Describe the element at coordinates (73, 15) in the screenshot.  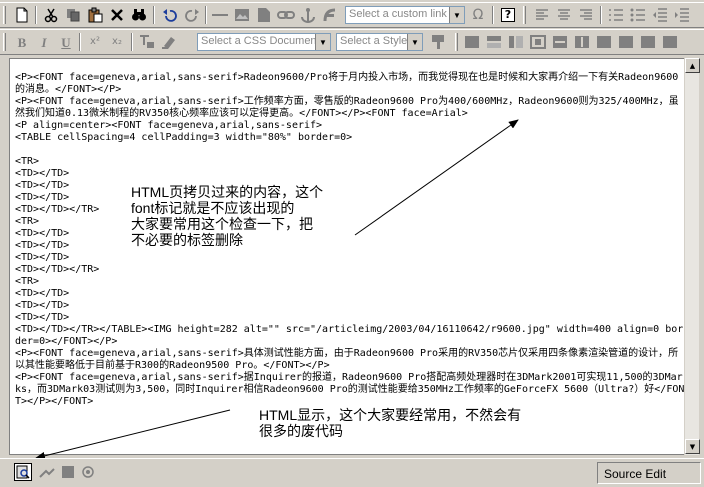
I see `copy-icon` at that location.